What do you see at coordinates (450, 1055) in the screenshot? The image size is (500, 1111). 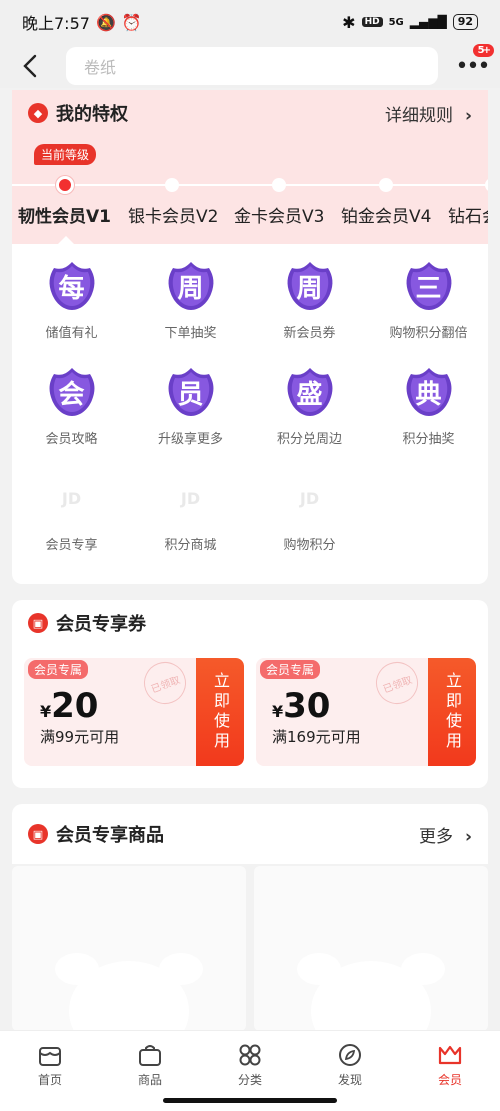 I see `crown-icon` at bounding box center [450, 1055].